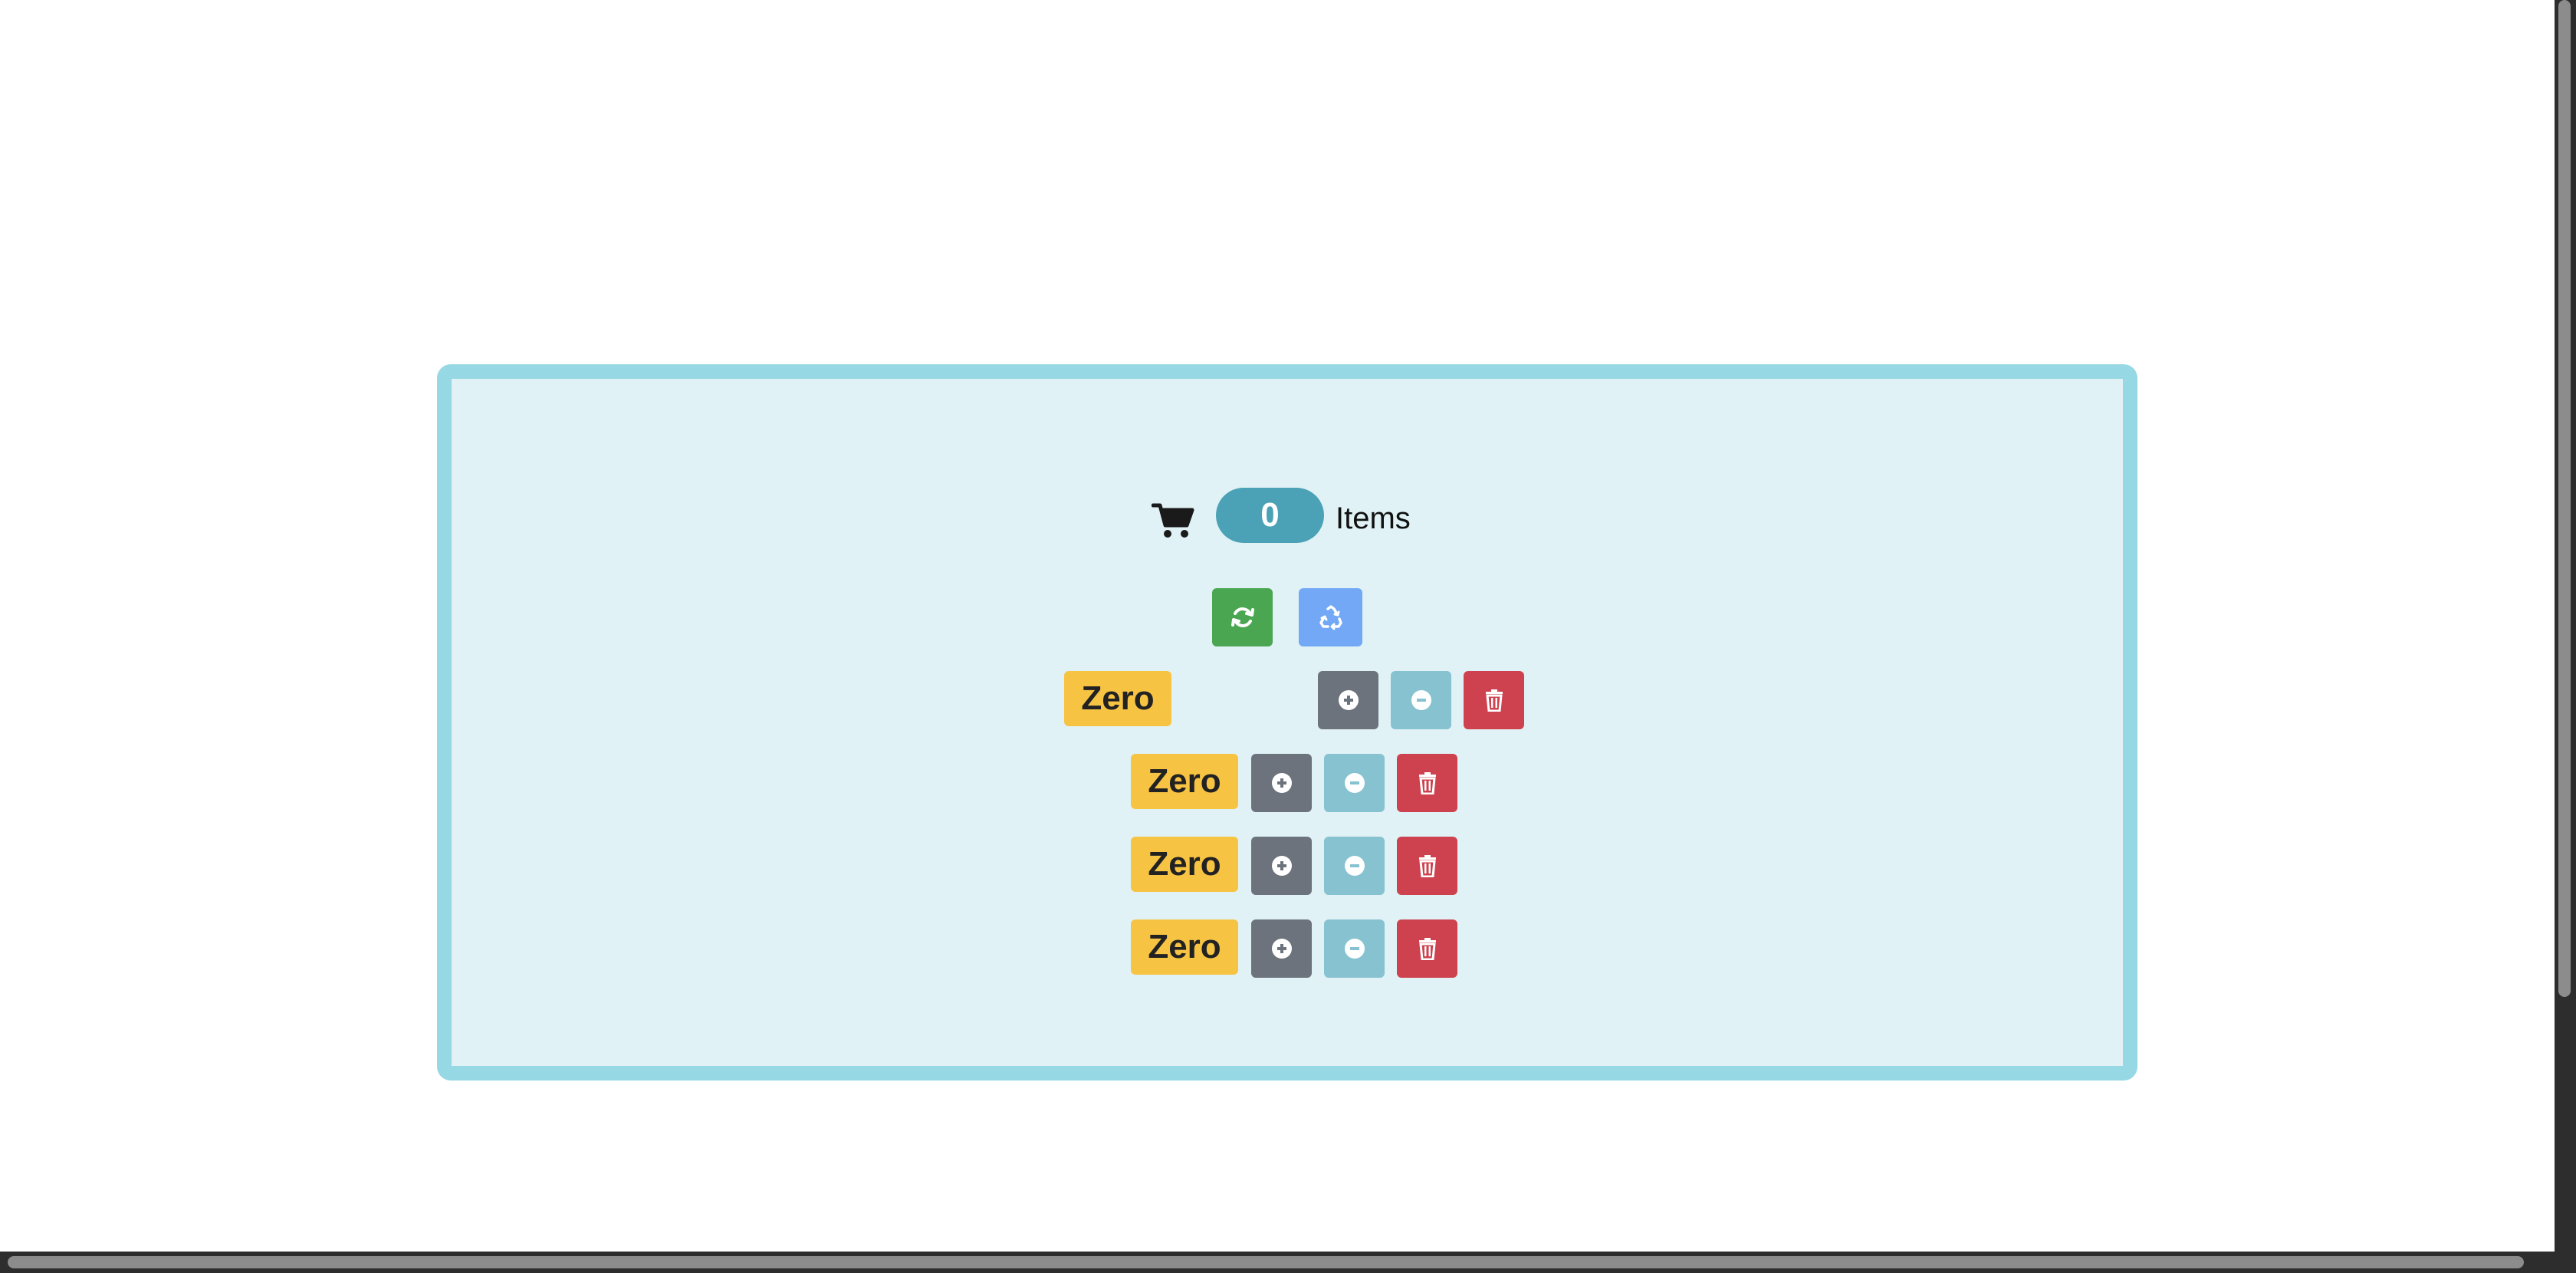  Describe the element at coordinates (1266, 1262) in the screenshot. I see `horizontal-scrollbar-thumb` at that location.